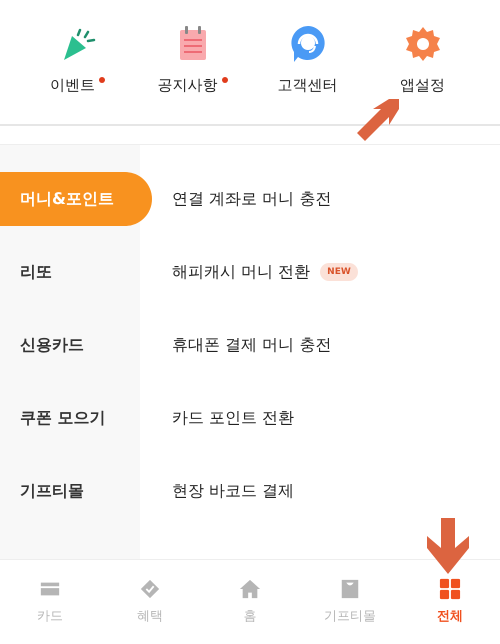  Describe the element at coordinates (233, 491) in the screenshot. I see `menu-item: 현장 바코드 결제` at that location.